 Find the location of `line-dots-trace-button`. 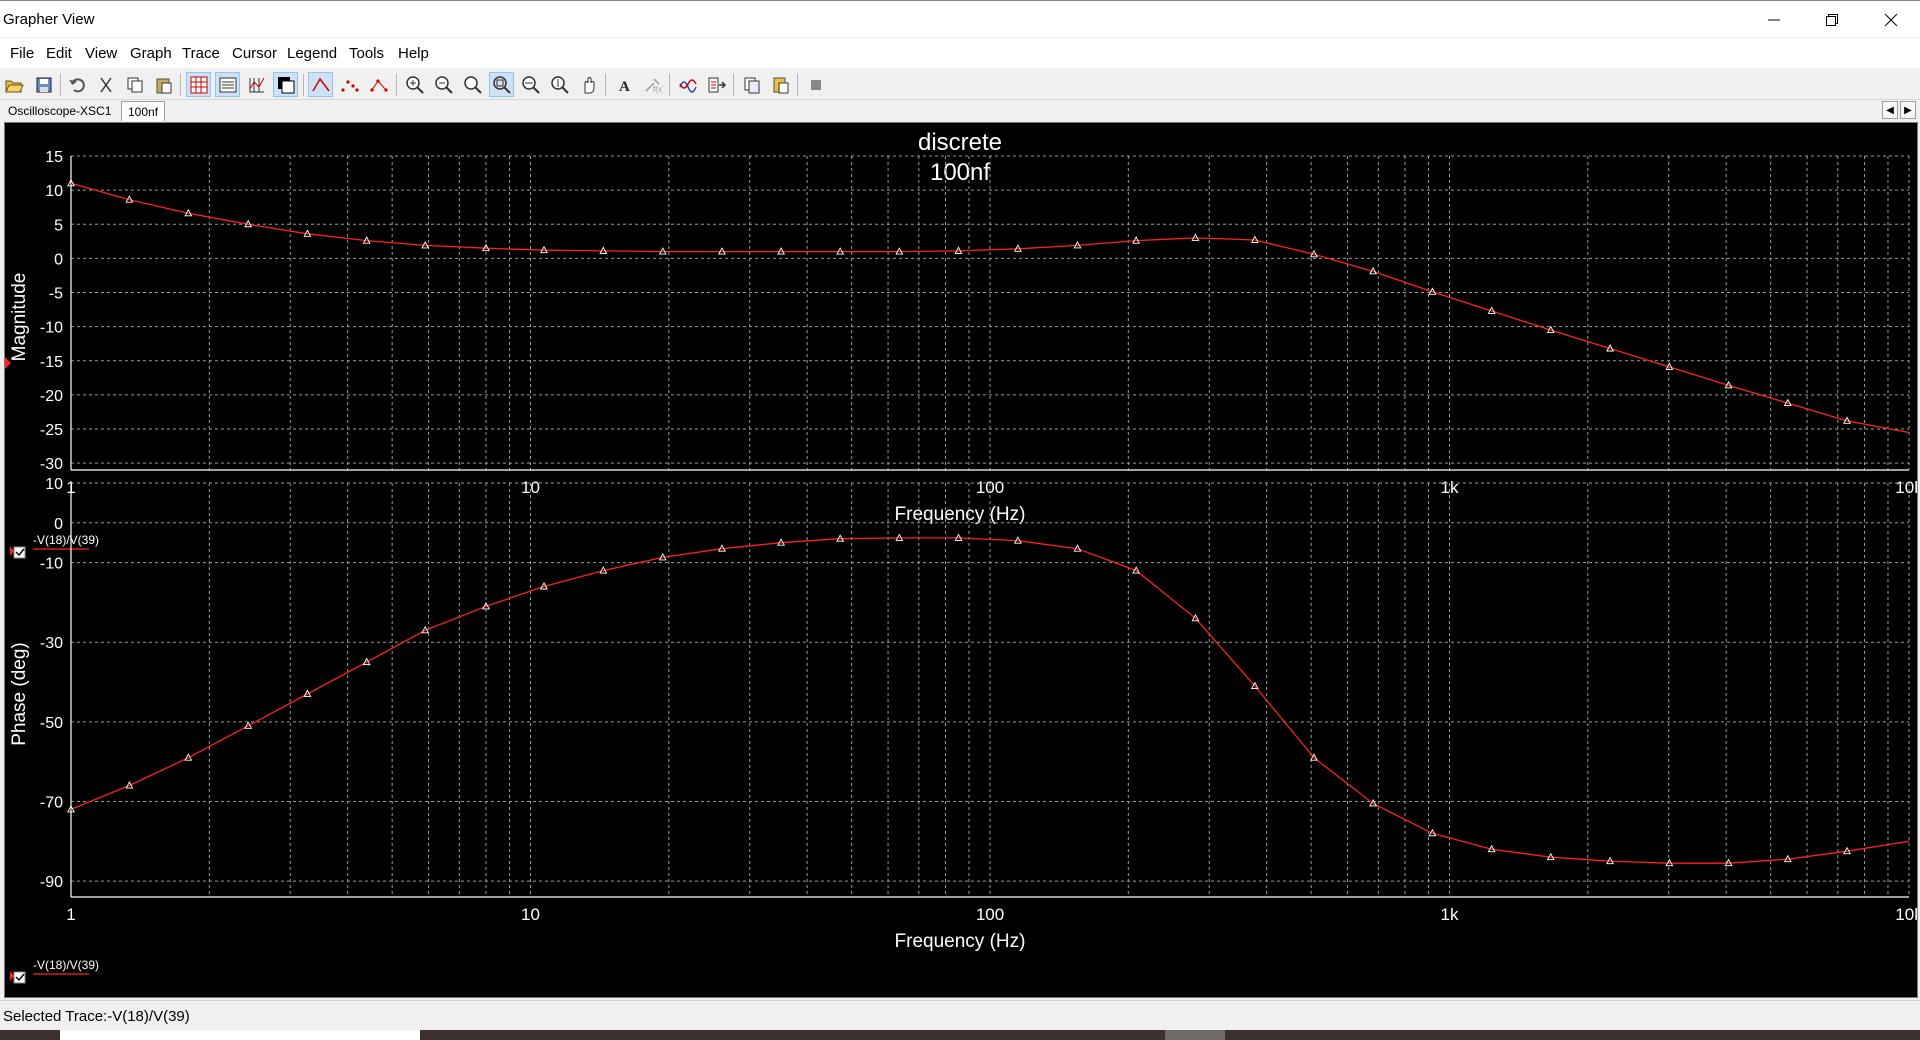

line-dots-trace-button is located at coordinates (378, 84).